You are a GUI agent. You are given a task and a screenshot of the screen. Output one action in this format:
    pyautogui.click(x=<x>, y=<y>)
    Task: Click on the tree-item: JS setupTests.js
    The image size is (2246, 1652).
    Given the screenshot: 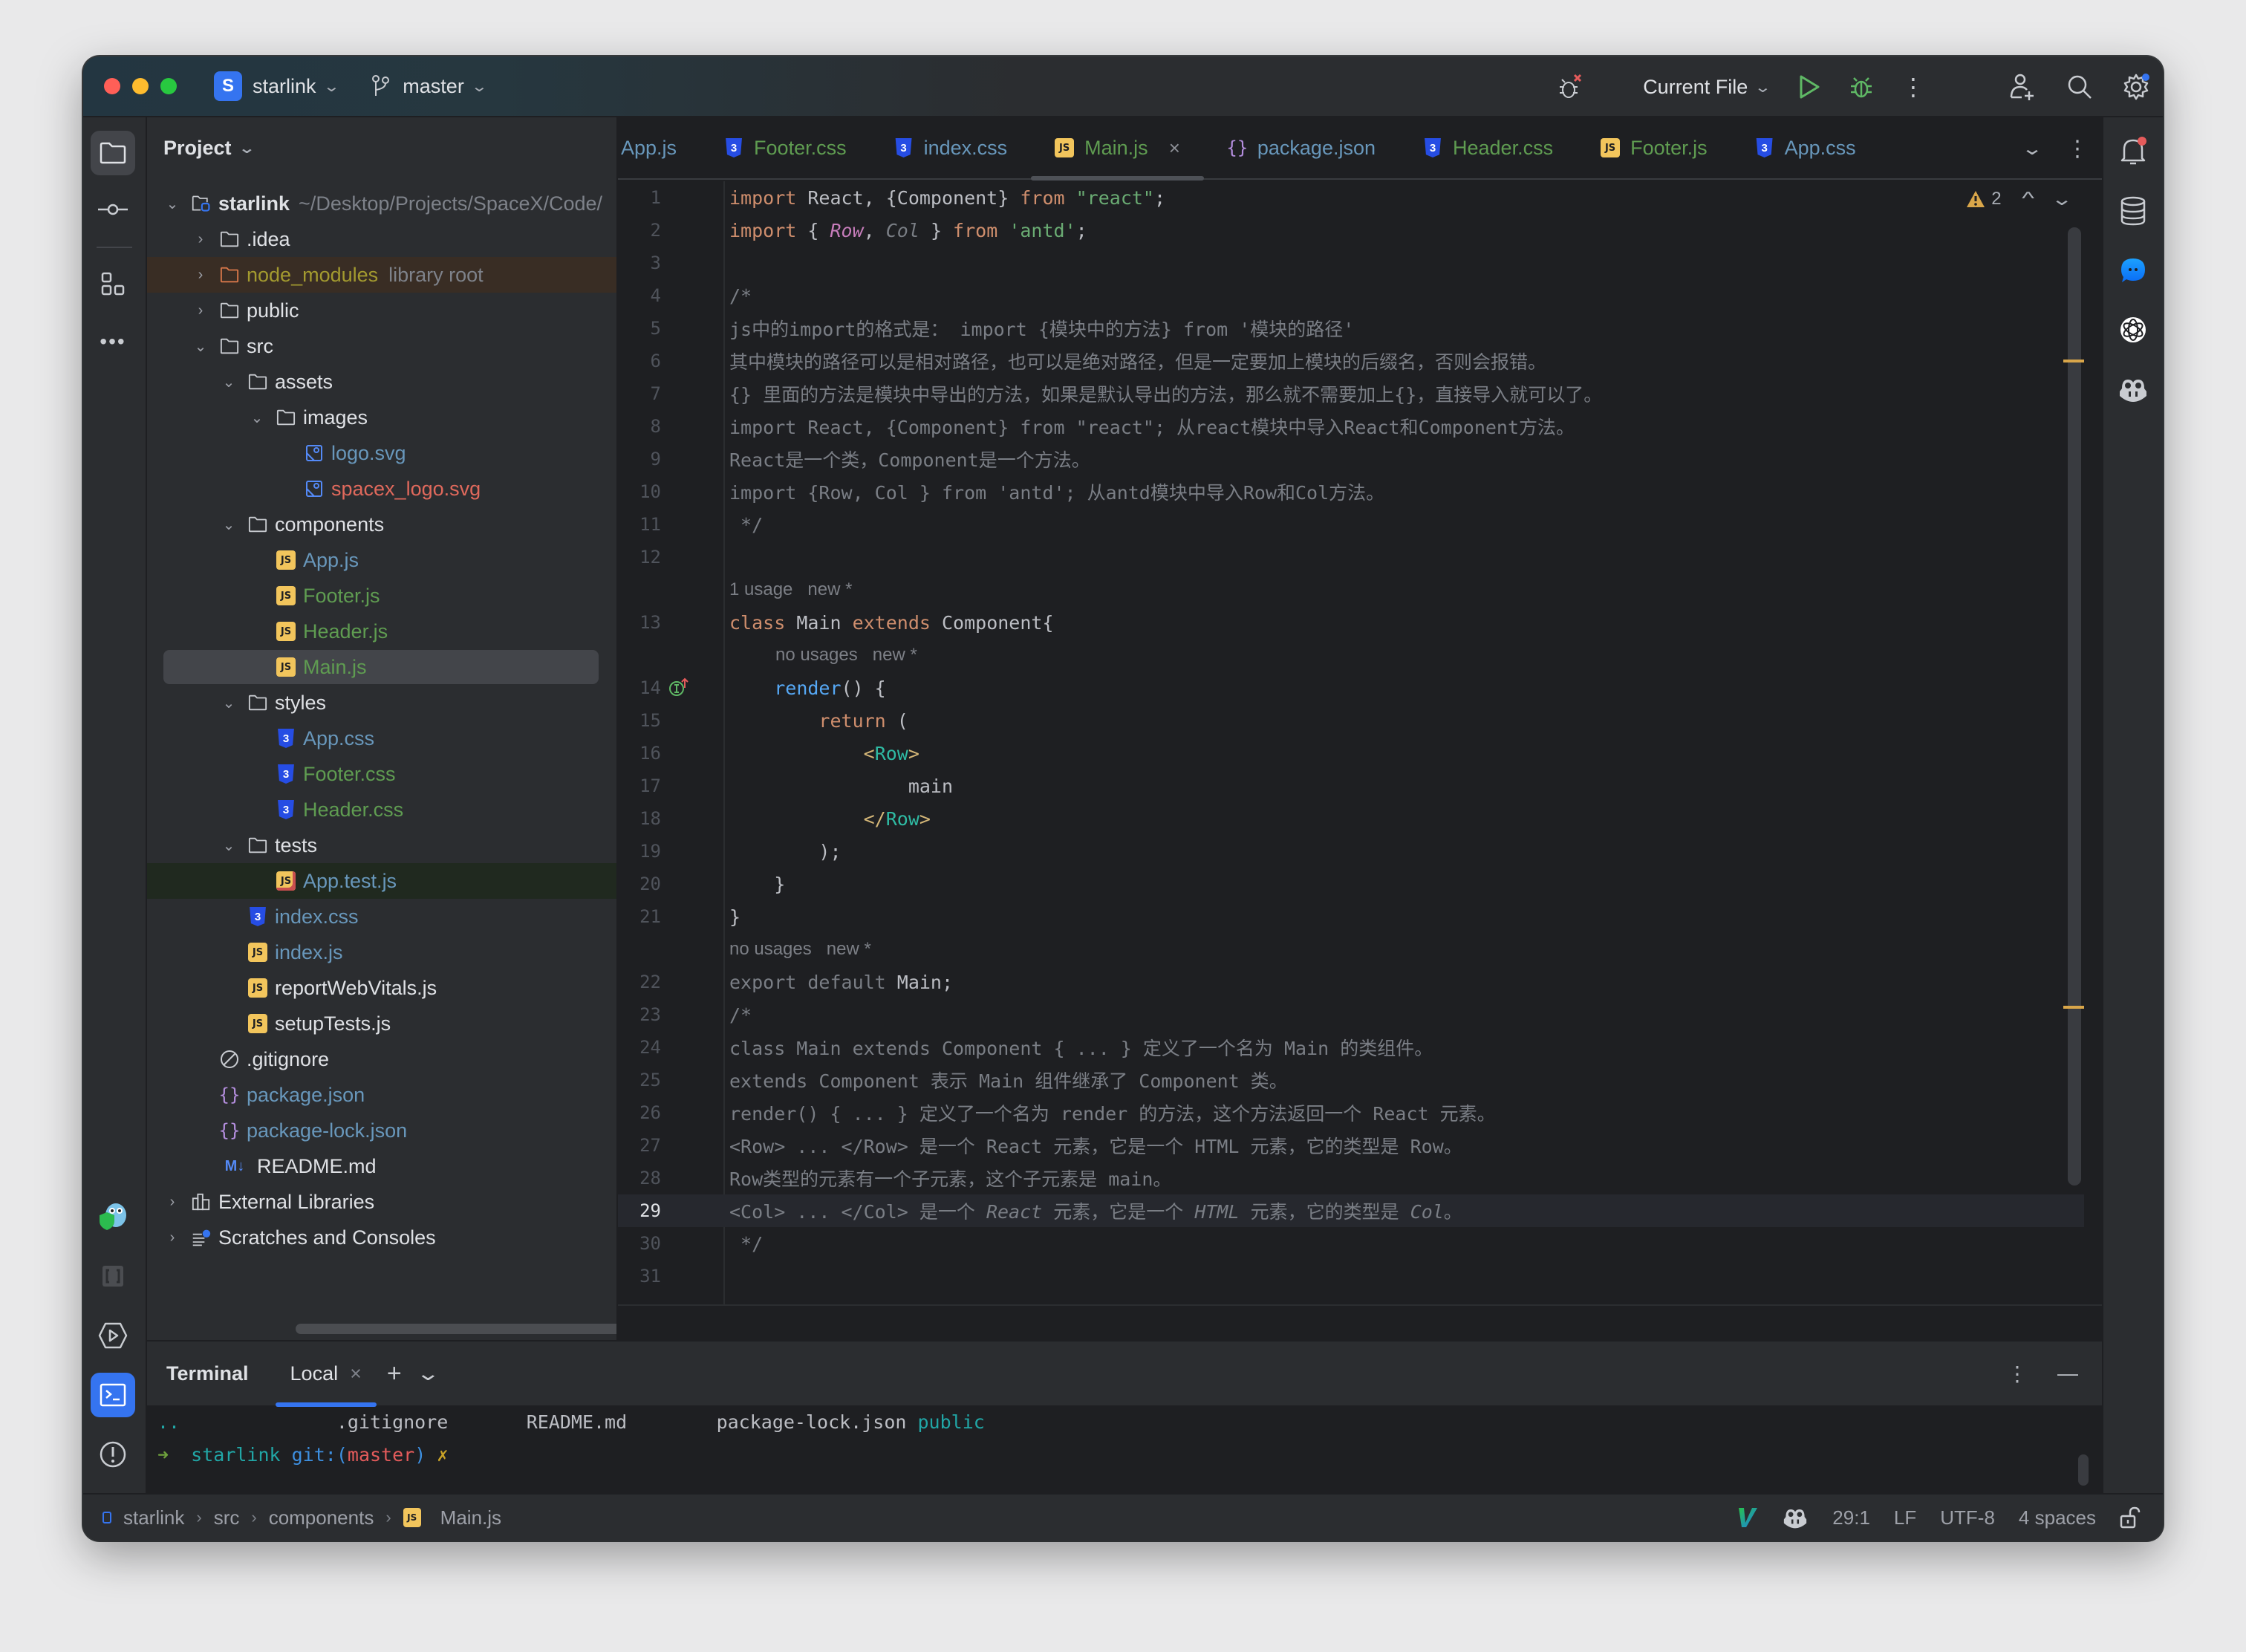 What is the action you would take?
    pyautogui.click(x=381, y=1024)
    